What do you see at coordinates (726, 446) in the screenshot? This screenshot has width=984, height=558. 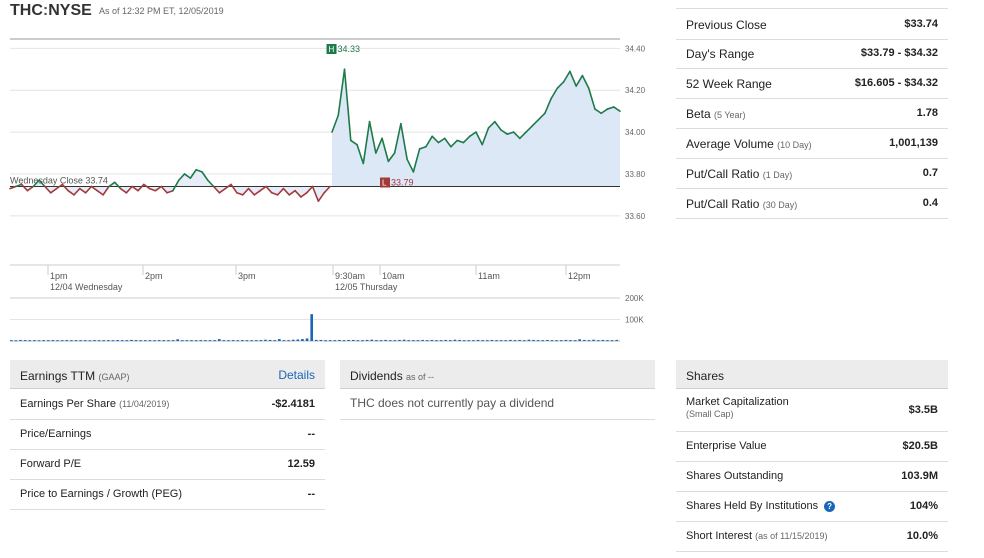 I see `shares-label: Enterprise Value` at bounding box center [726, 446].